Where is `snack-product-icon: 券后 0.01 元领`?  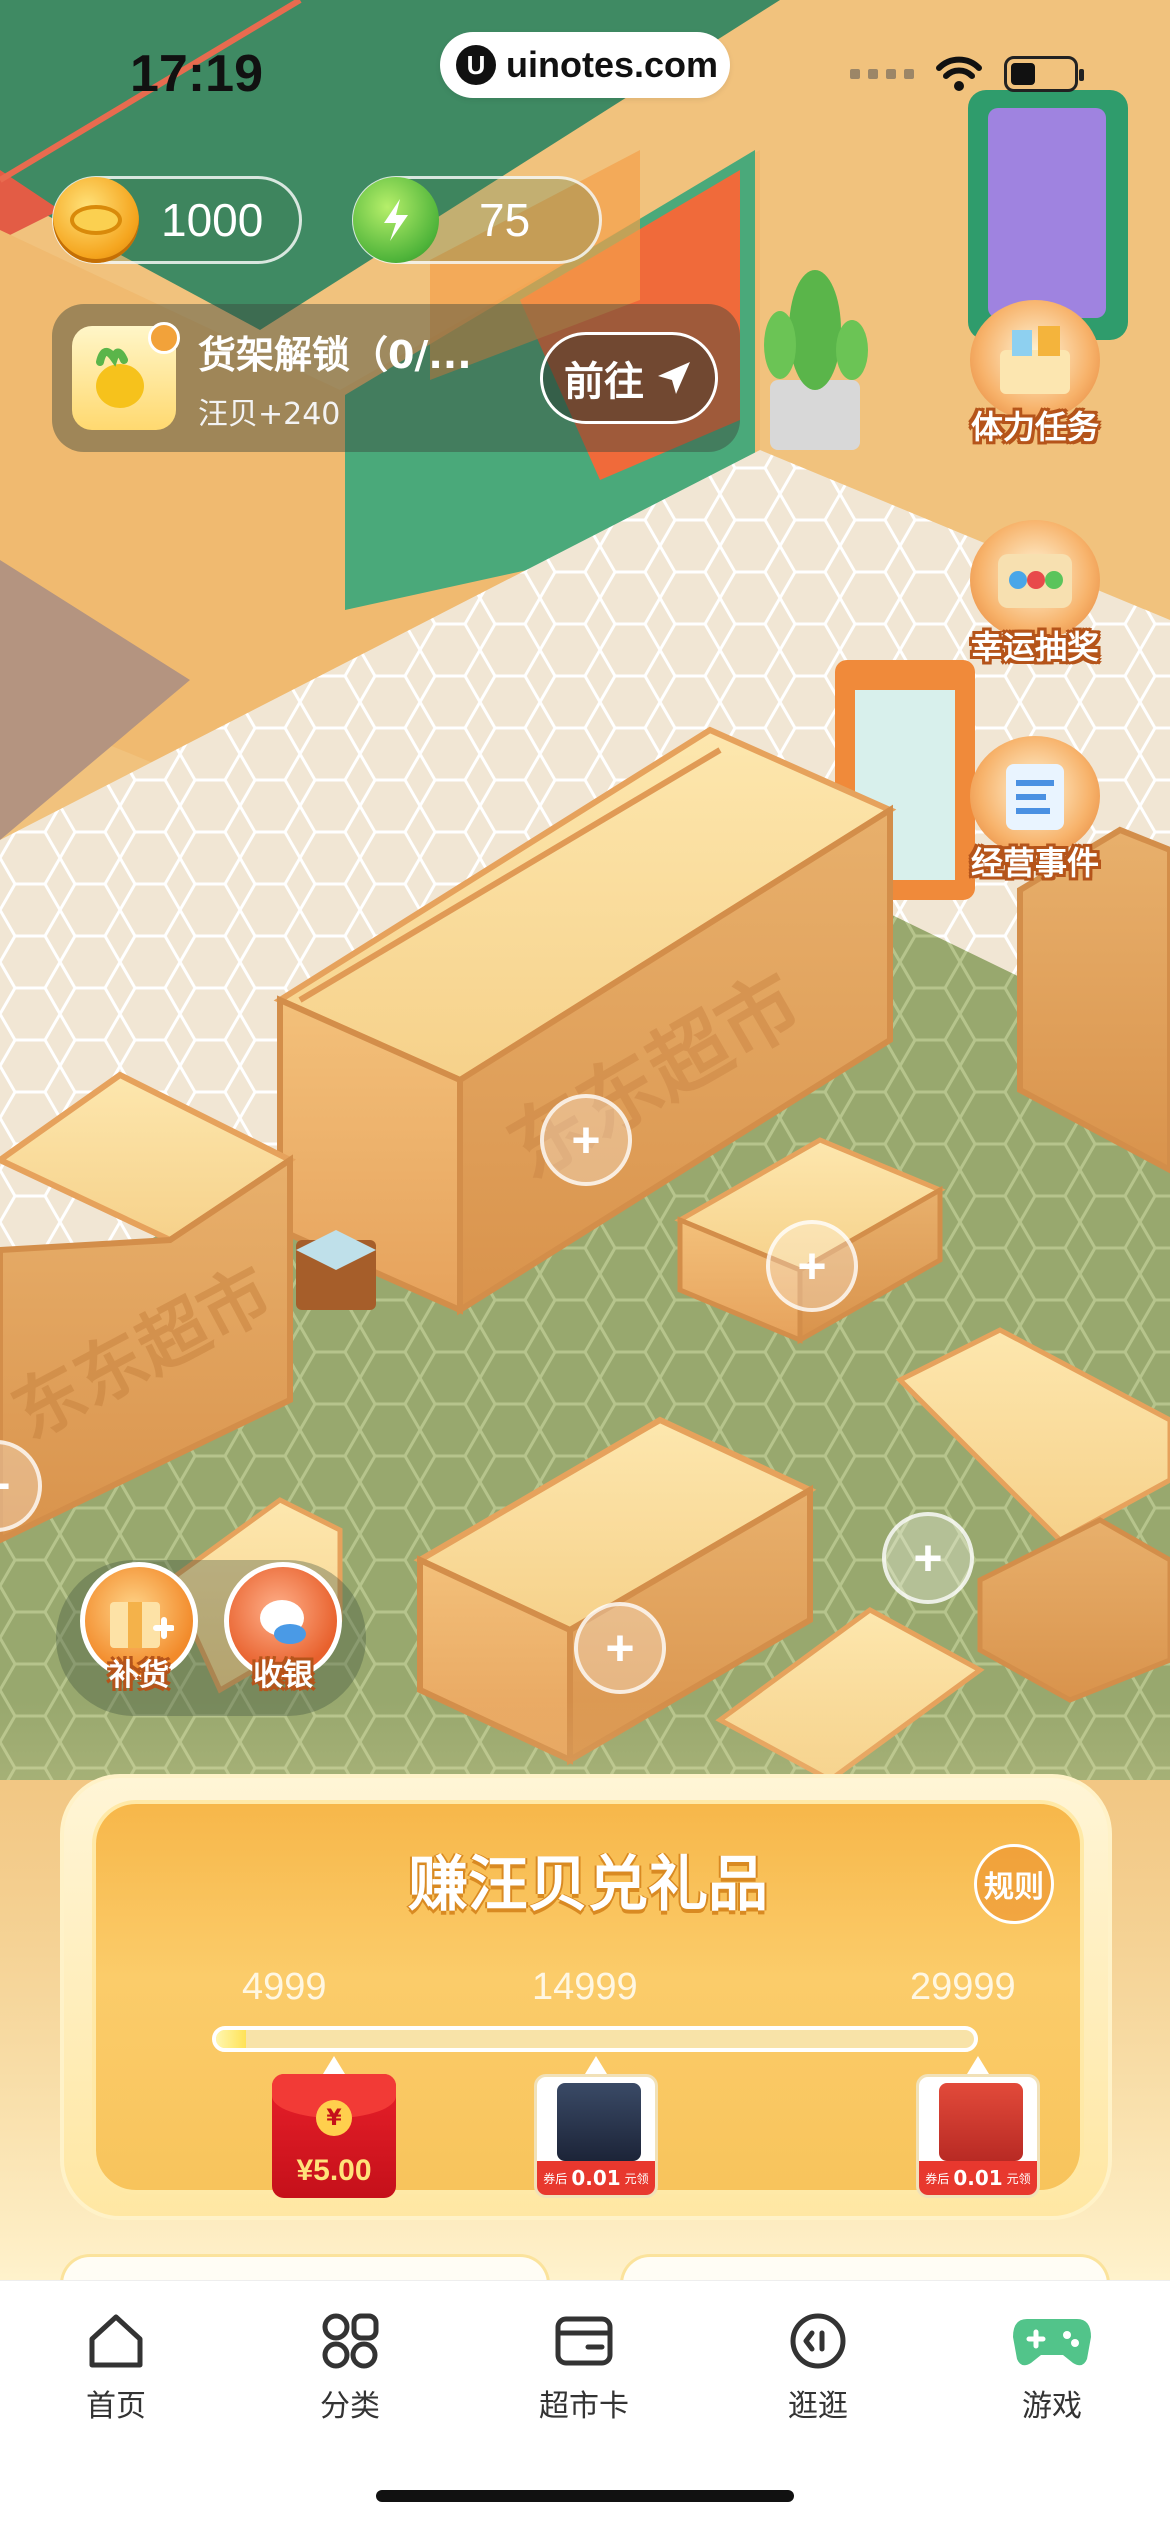 snack-product-icon: 券后 0.01 元领 is located at coordinates (596, 2136).